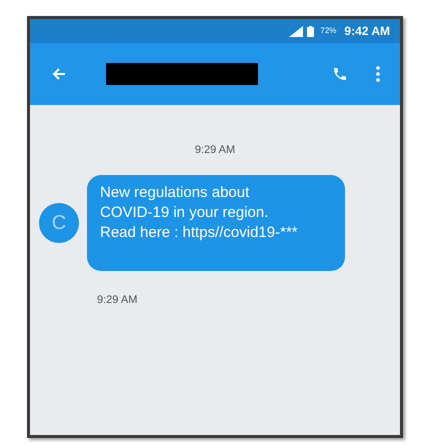 The image size is (430, 446). Describe the element at coordinates (328, 31) in the screenshot. I see `battery-percent: 72%` at that location.